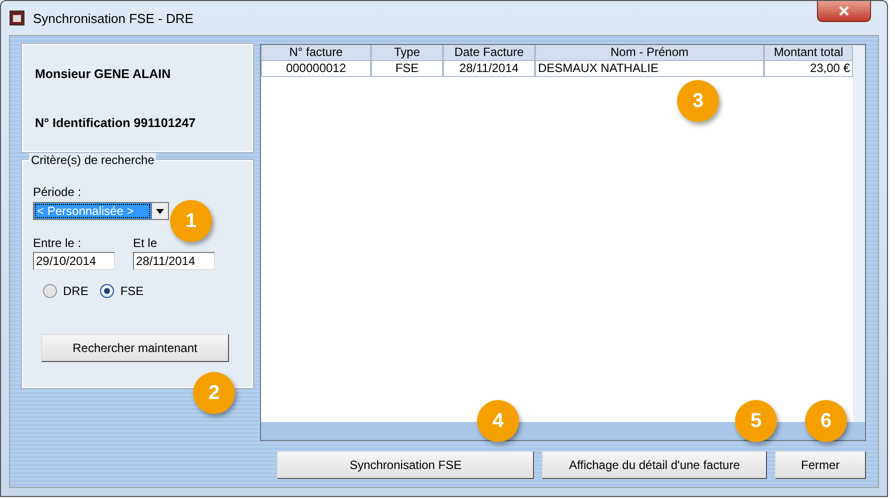 The height and width of the screenshot is (499, 895). I want to click on patient-name: Monsieur GENE ALAIN, so click(103, 73).